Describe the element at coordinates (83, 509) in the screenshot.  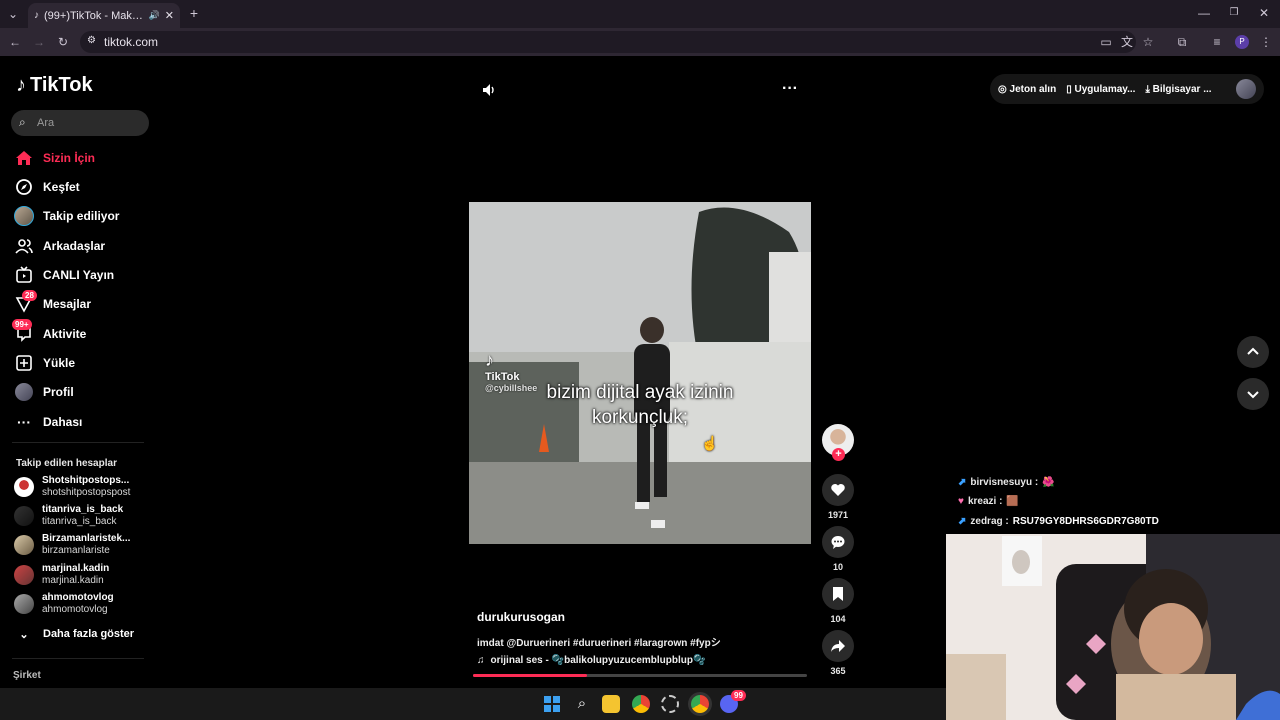
I see `account-name: titanriva_is_back` at that location.